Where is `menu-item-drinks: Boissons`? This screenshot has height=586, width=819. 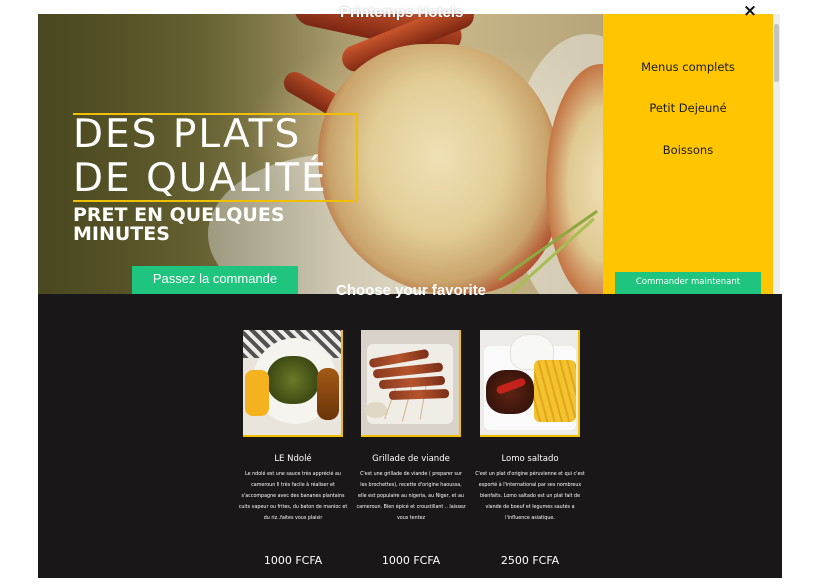 menu-item-drinks: Boissons is located at coordinates (688, 150).